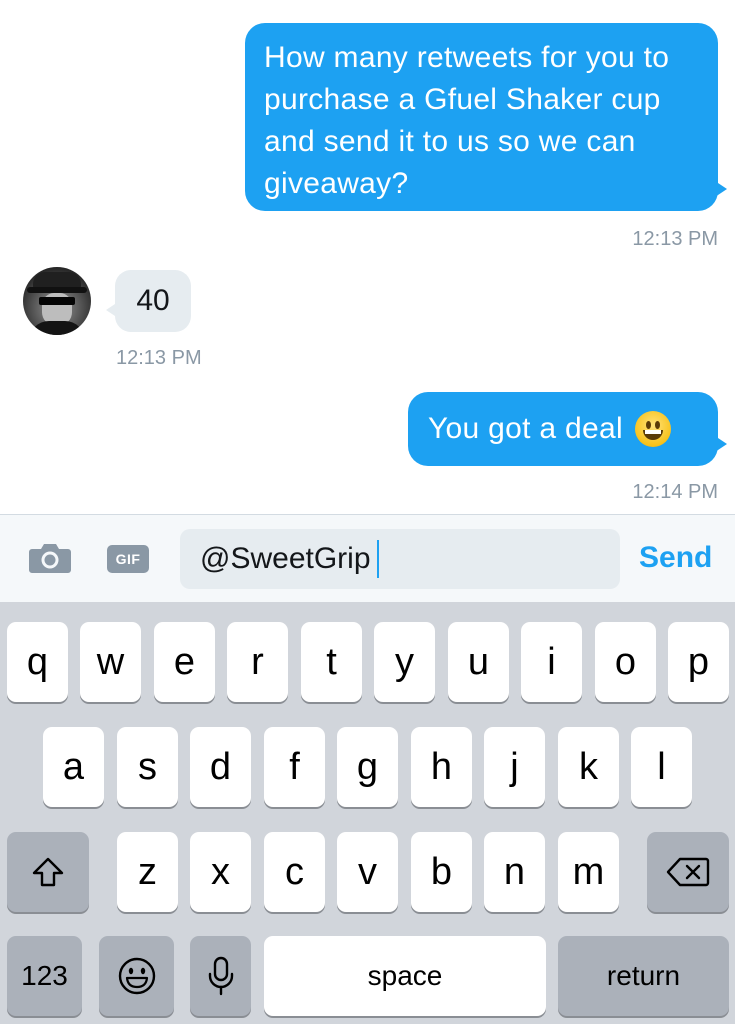 This screenshot has width=735, height=1024. Describe the element at coordinates (675, 558) in the screenshot. I see `send-button: Send` at that location.